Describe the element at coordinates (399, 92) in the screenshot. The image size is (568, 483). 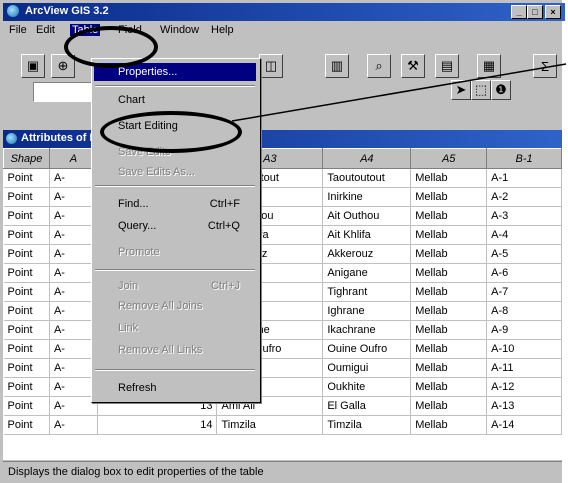
I see `callout-line` at that location.